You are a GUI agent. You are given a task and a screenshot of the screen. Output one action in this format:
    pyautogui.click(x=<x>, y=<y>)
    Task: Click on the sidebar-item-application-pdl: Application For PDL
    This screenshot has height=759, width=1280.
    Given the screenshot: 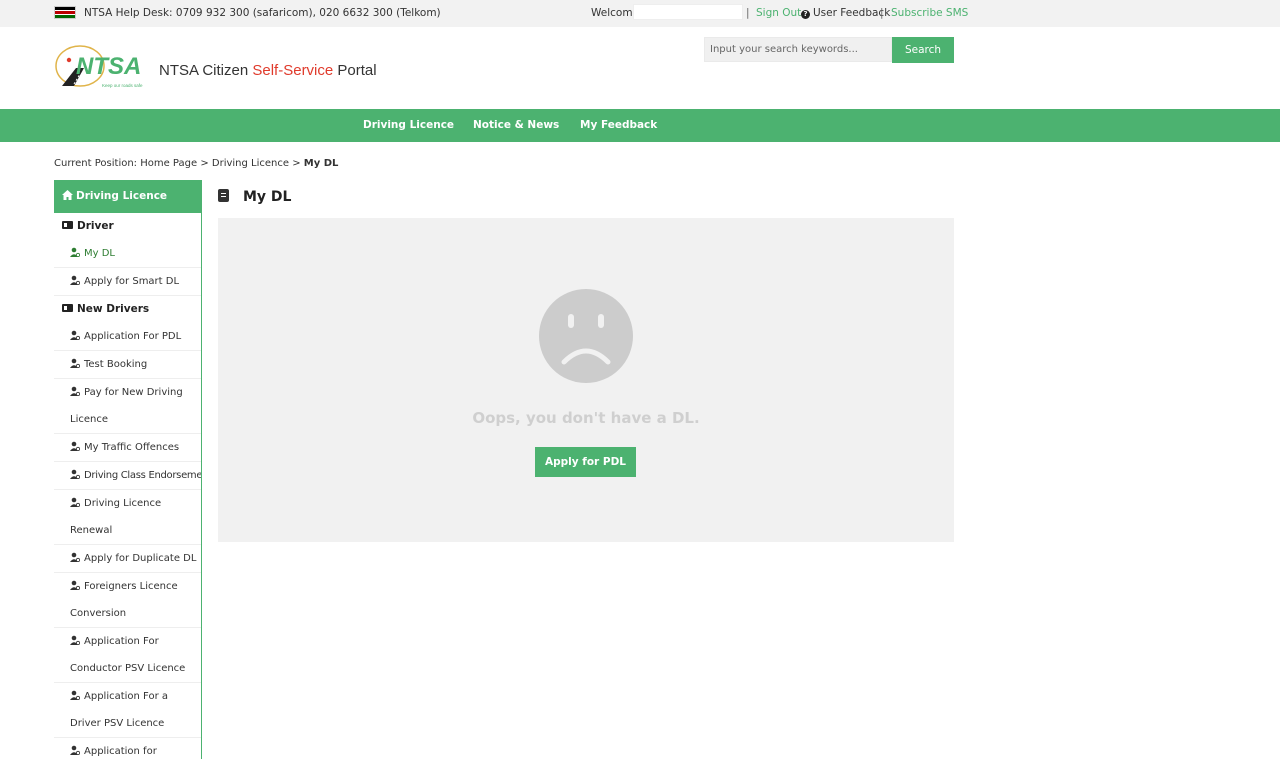 What is the action you would take?
    pyautogui.click(x=127, y=337)
    